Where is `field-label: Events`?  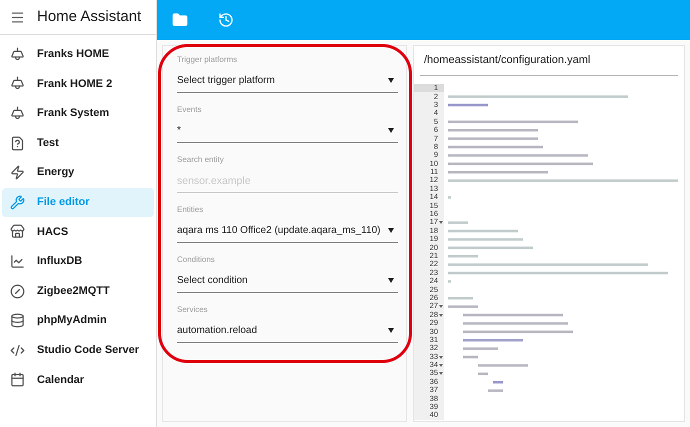
field-label: Events is located at coordinates (189, 110).